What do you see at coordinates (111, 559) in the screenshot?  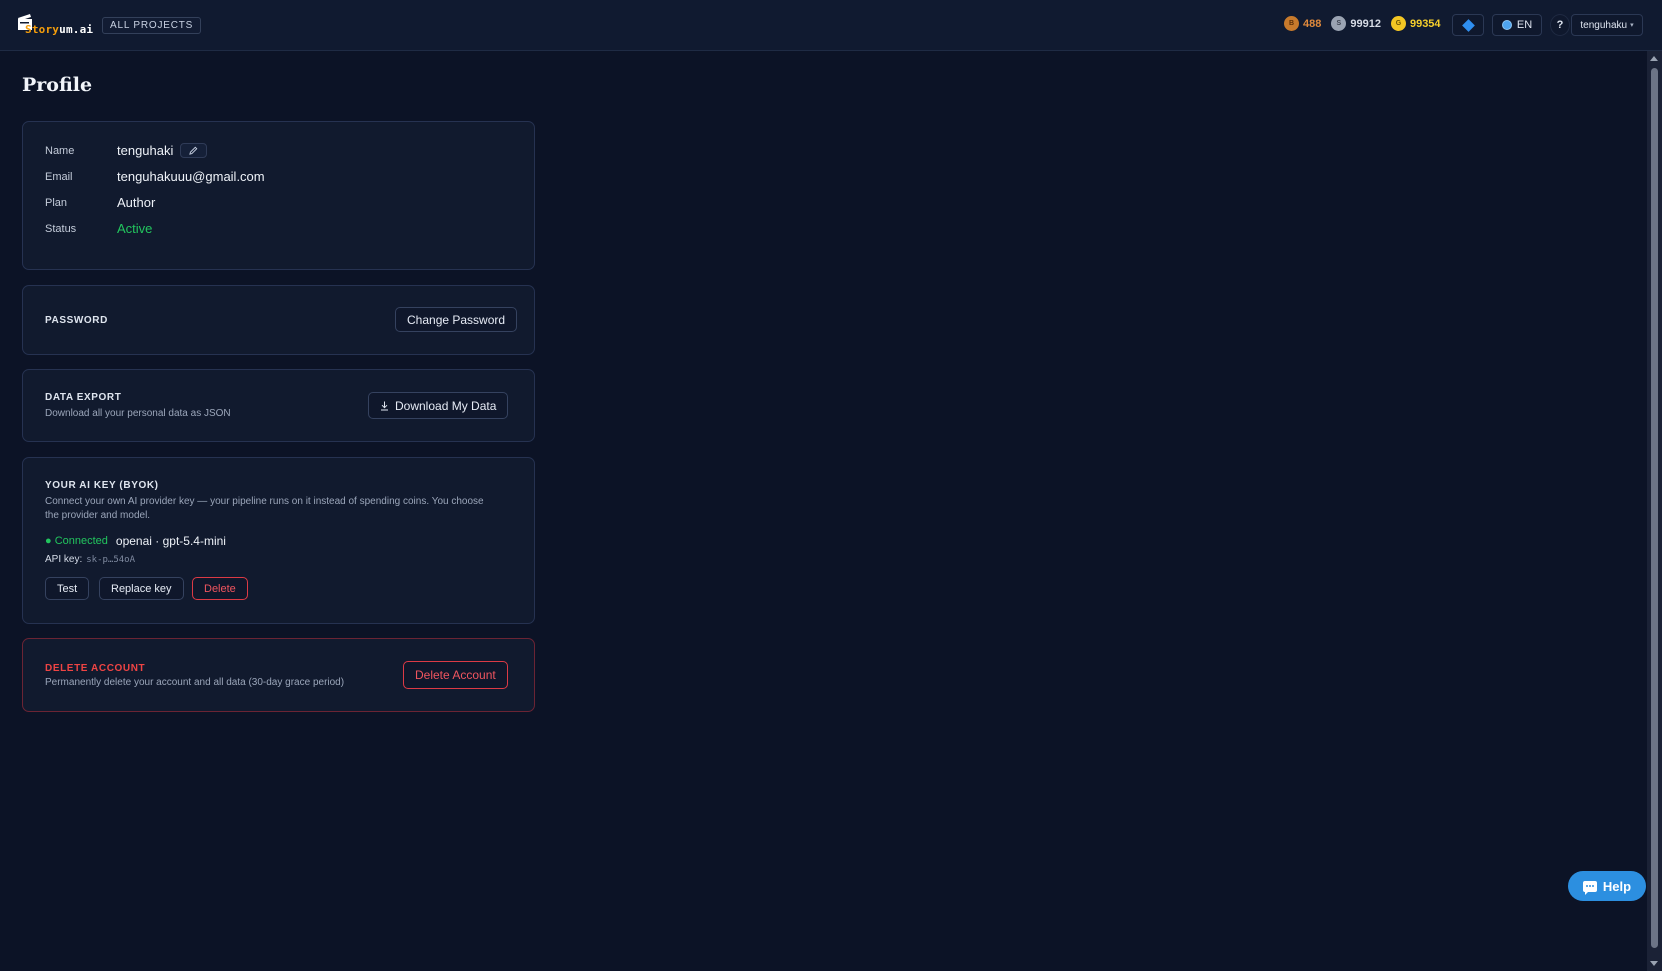 I see `api-key-value: sk-p…54oA` at bounding box center [111, 559].